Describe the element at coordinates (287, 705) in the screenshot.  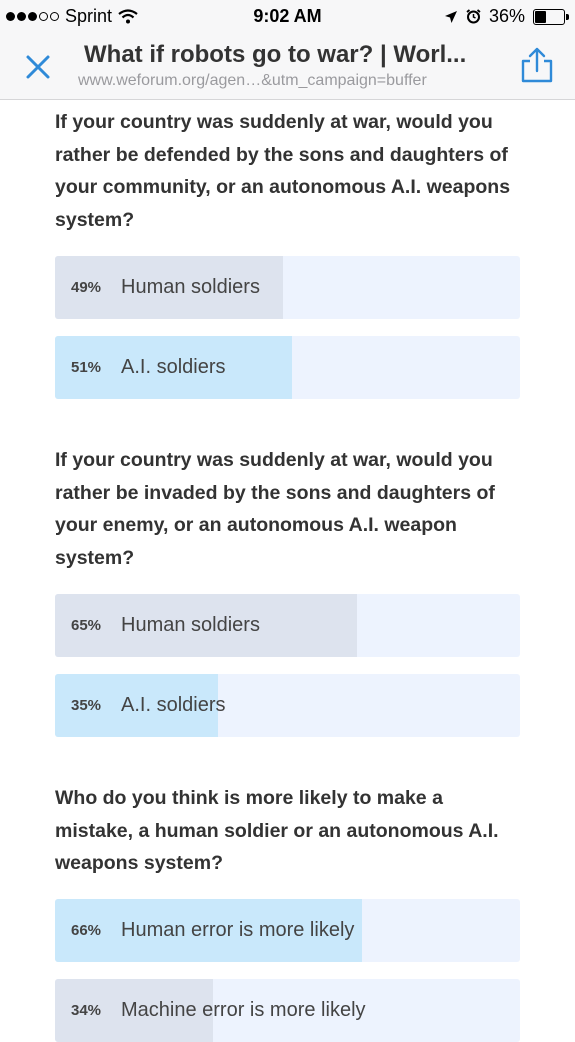
I see `poll-option: 35% A.I. soldiers` at that location.